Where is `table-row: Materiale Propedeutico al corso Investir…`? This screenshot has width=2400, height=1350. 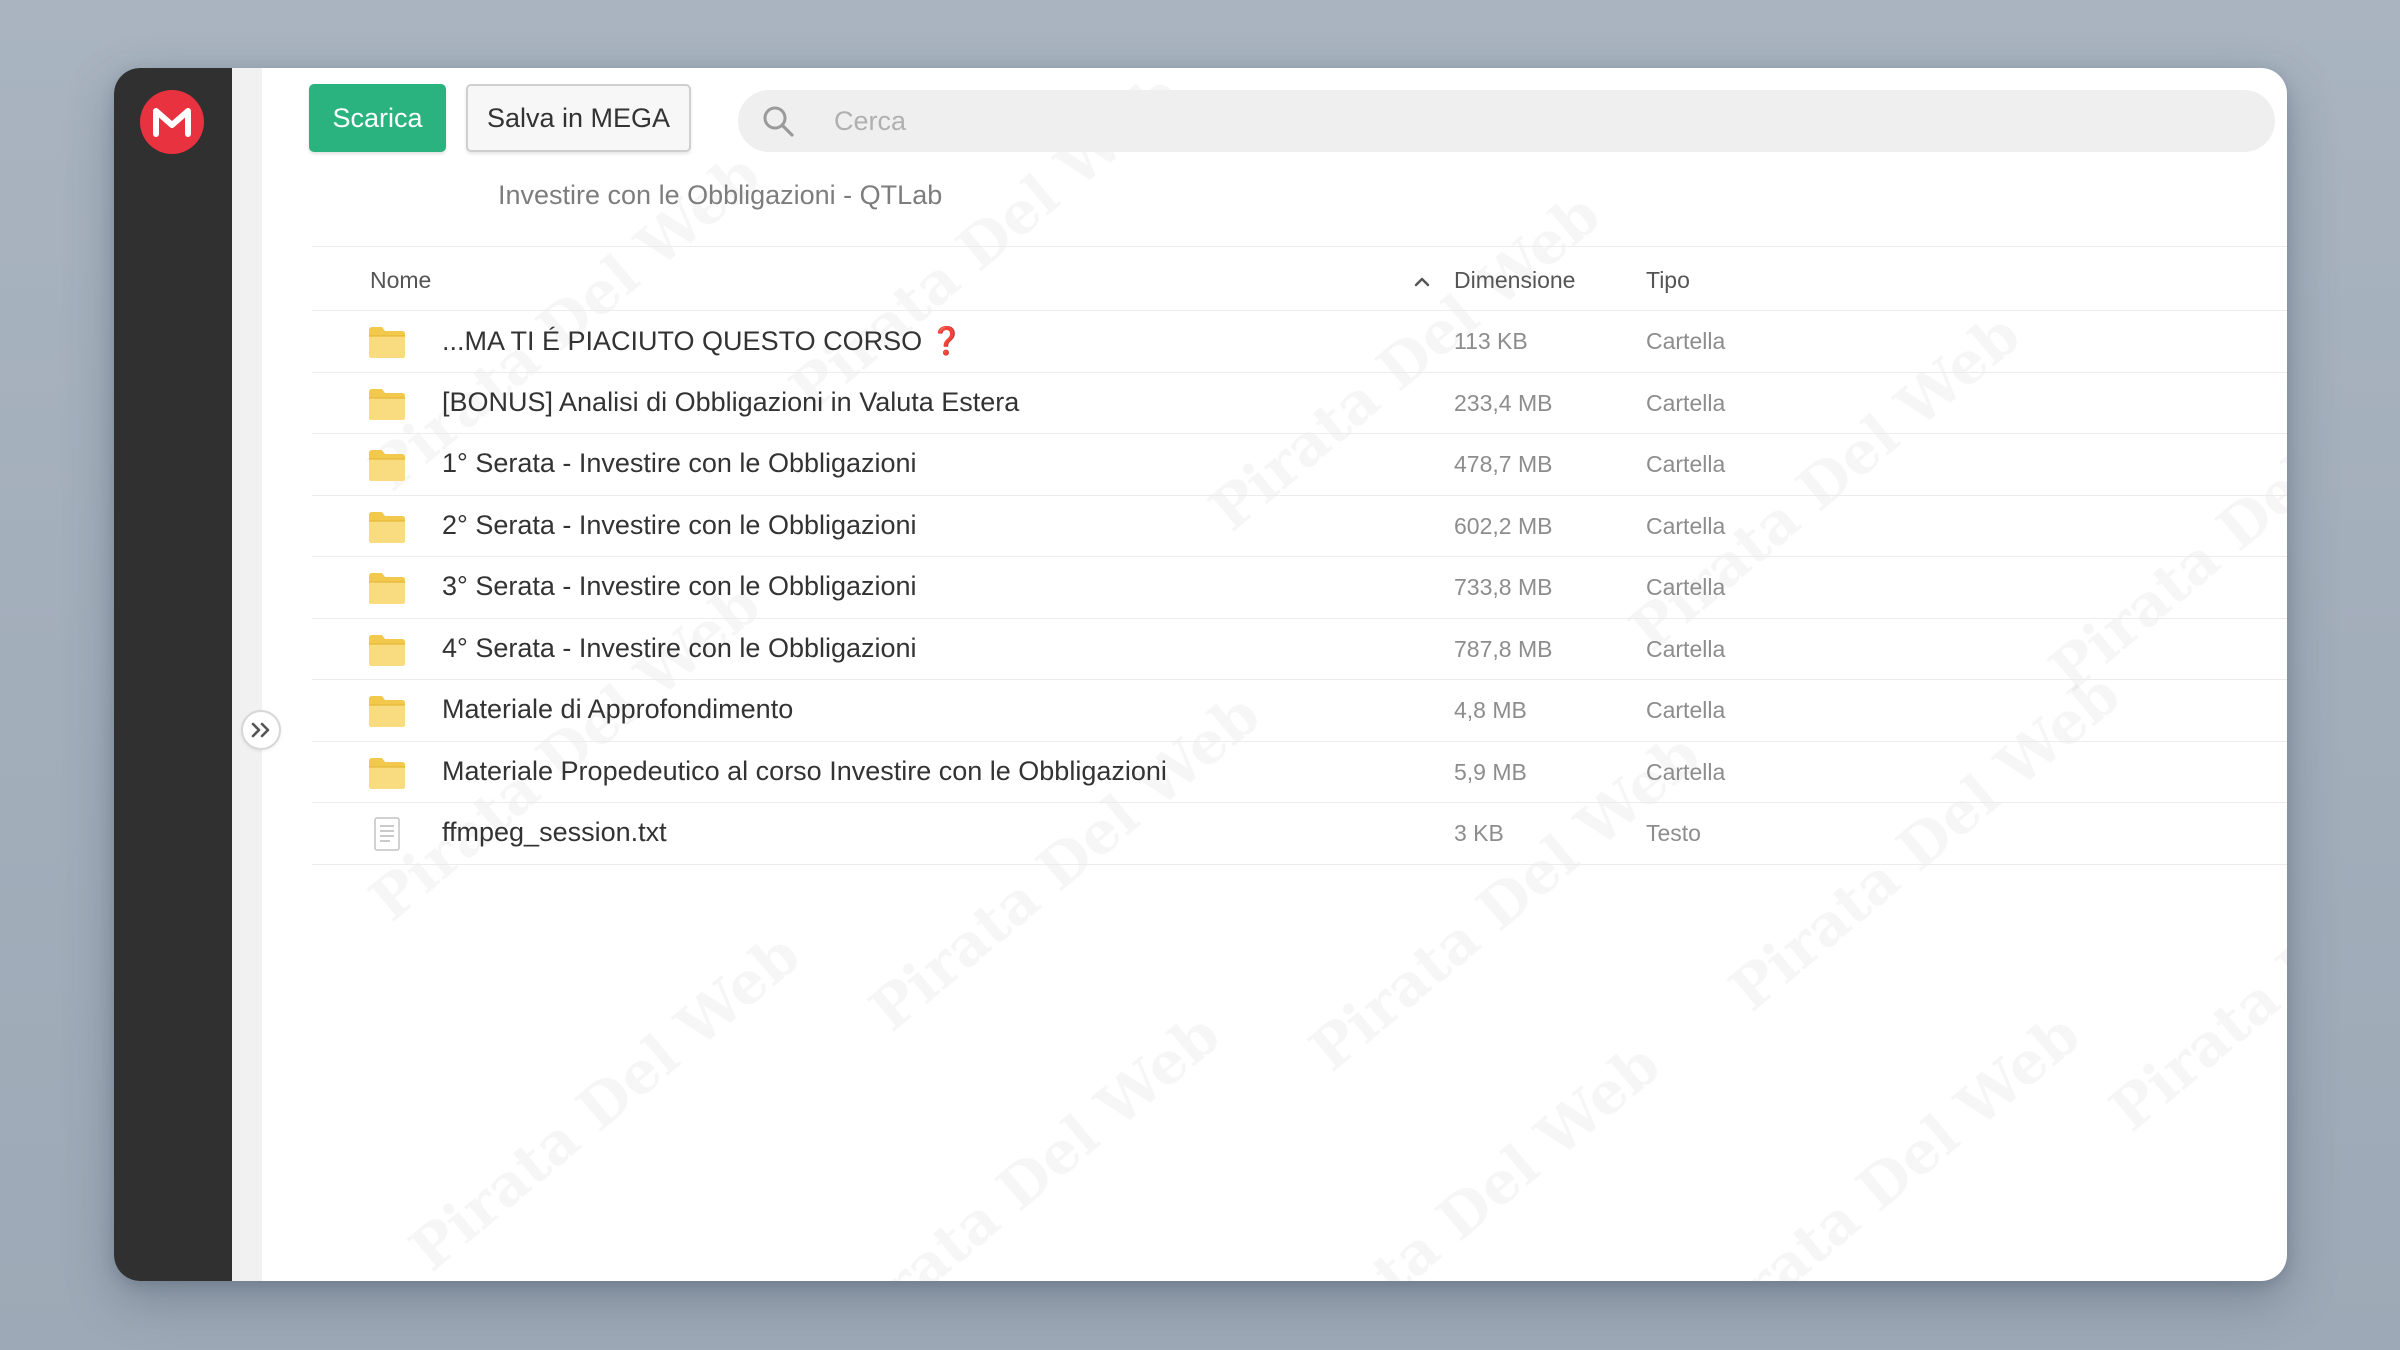
table-row: Materiale Propedeutico al corso Investir… is located at coordinates (1299, 772).